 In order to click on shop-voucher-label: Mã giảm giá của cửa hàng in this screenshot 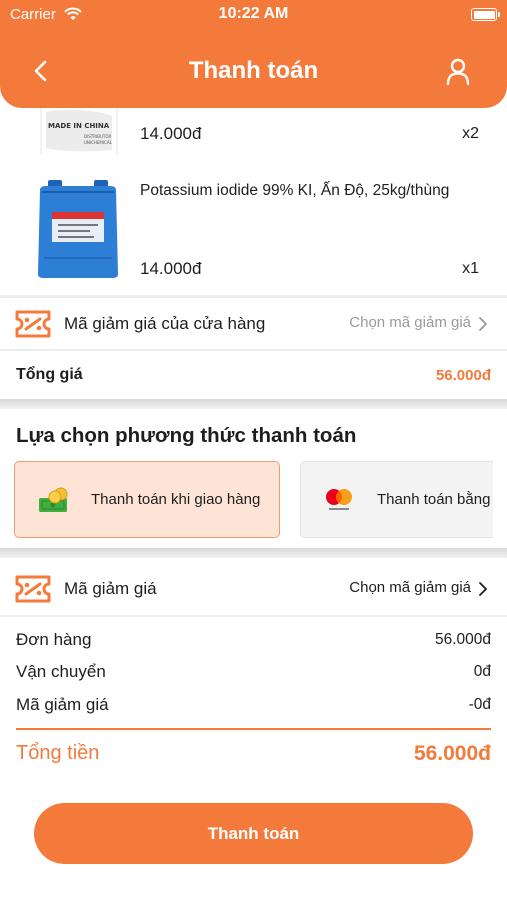, I will do `click(165, 323)`.